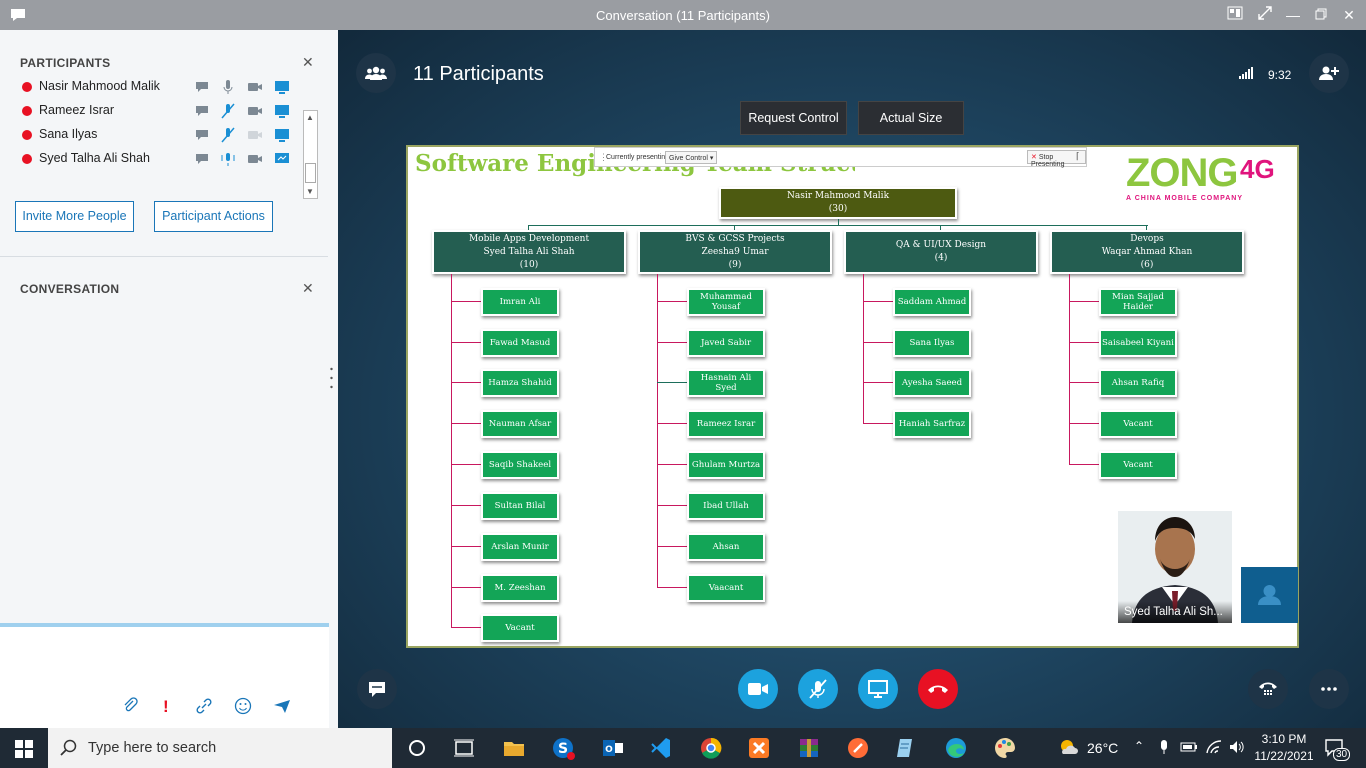 The image size is (1366, 768). I want to click on participant-row: Nasir Mahmood Malik, so click(170, 88).